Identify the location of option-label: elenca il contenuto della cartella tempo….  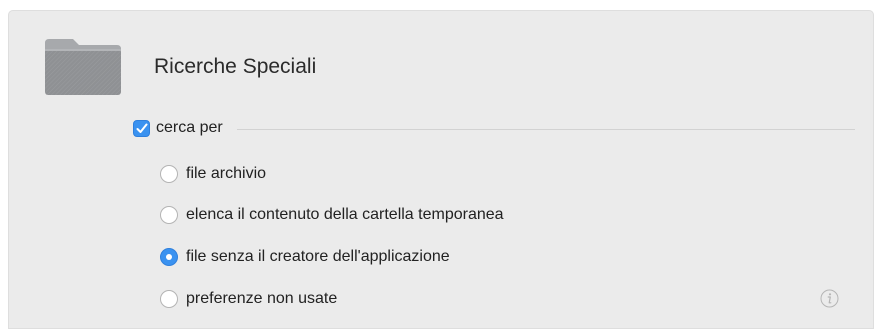
(345, 214).